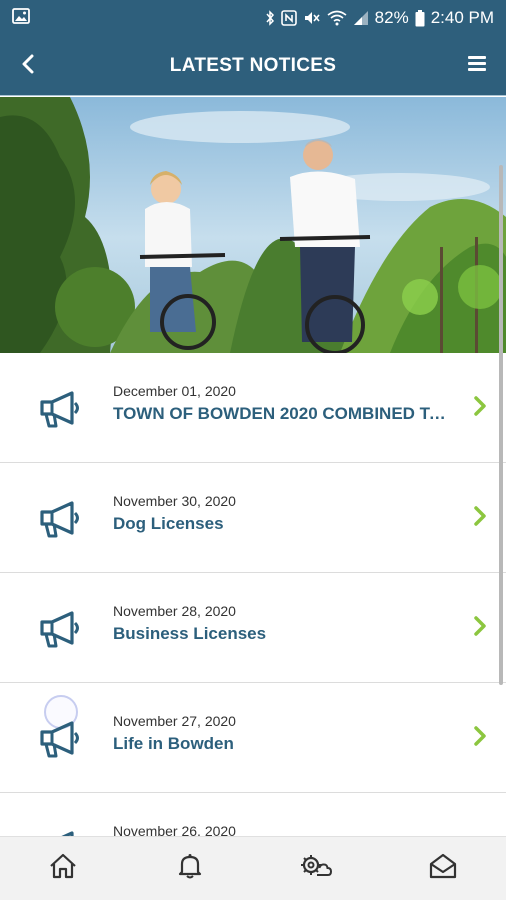  I want to click on notice-date: November 30, 2020, so click(174, 501).